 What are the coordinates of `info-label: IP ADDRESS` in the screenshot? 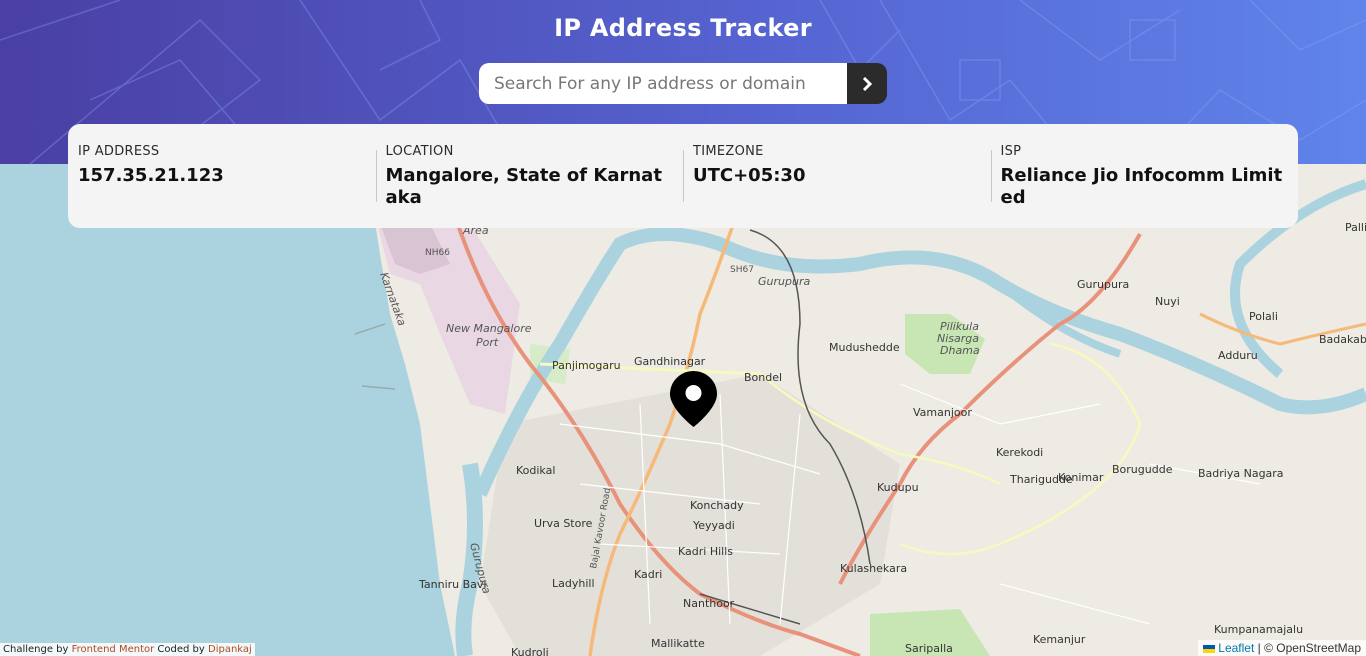 It's located at (119, 151).